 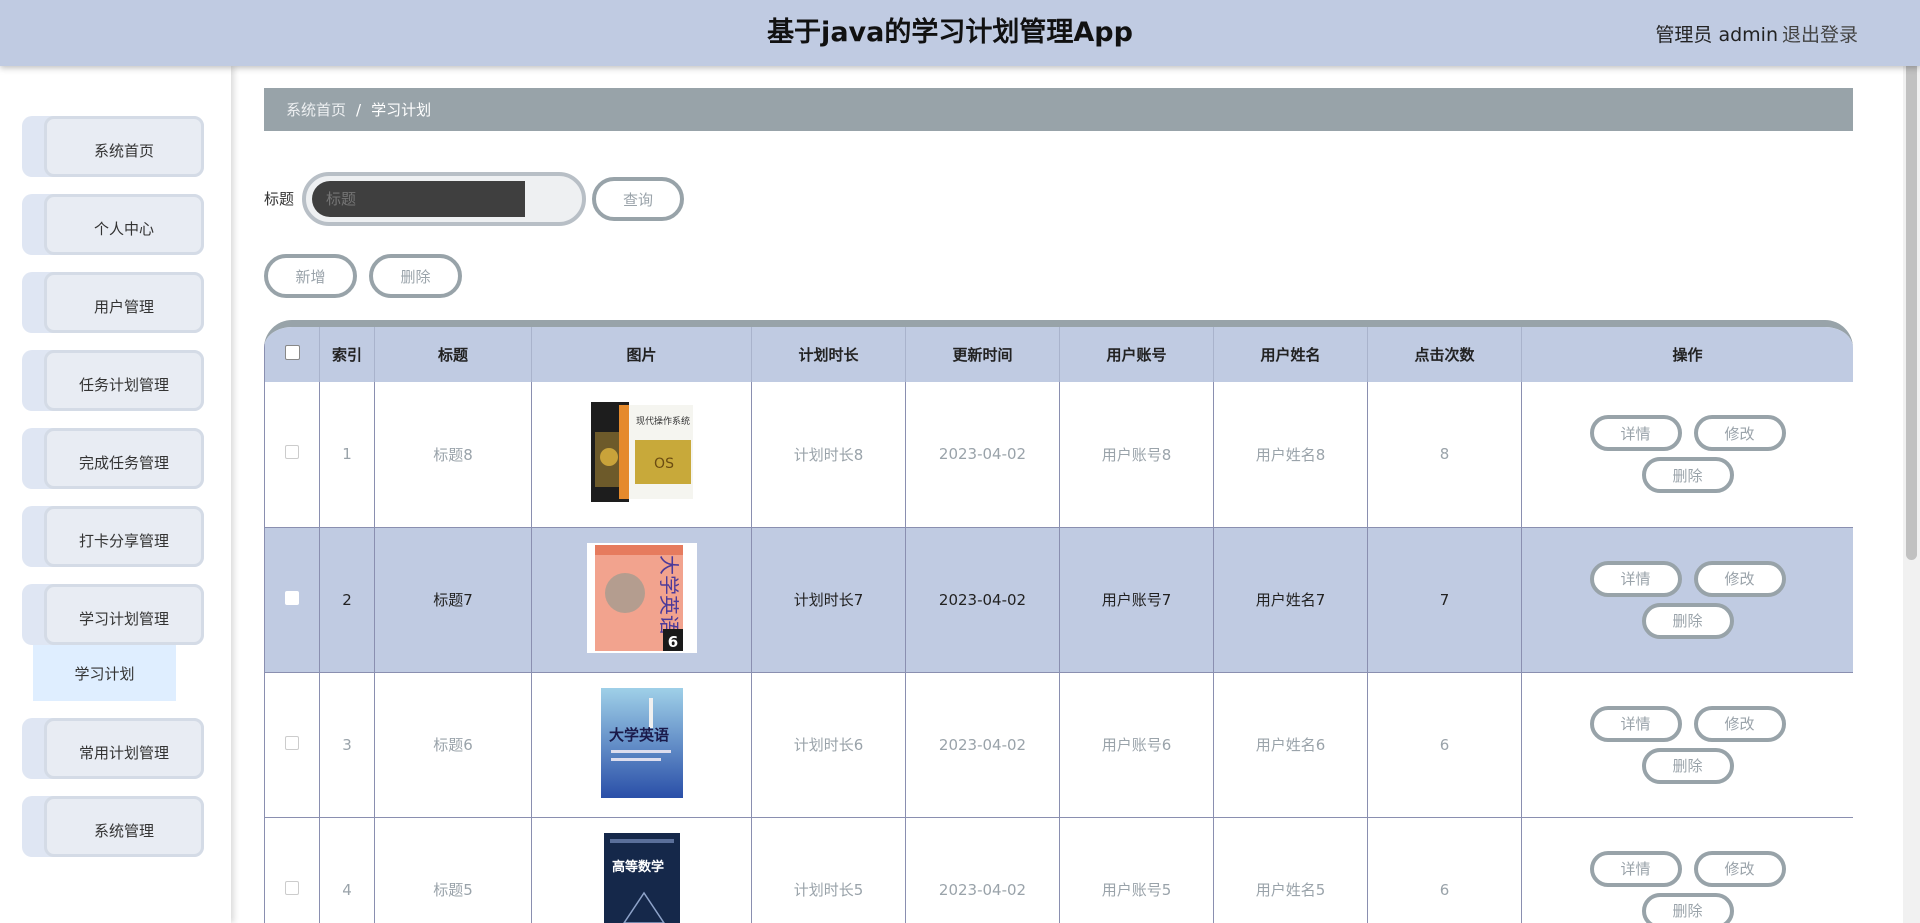 What do you see at coordinates (415, 276) in the screenshot?
I see `bulk-delete-button: 删除` at bounding box center [415, 276].